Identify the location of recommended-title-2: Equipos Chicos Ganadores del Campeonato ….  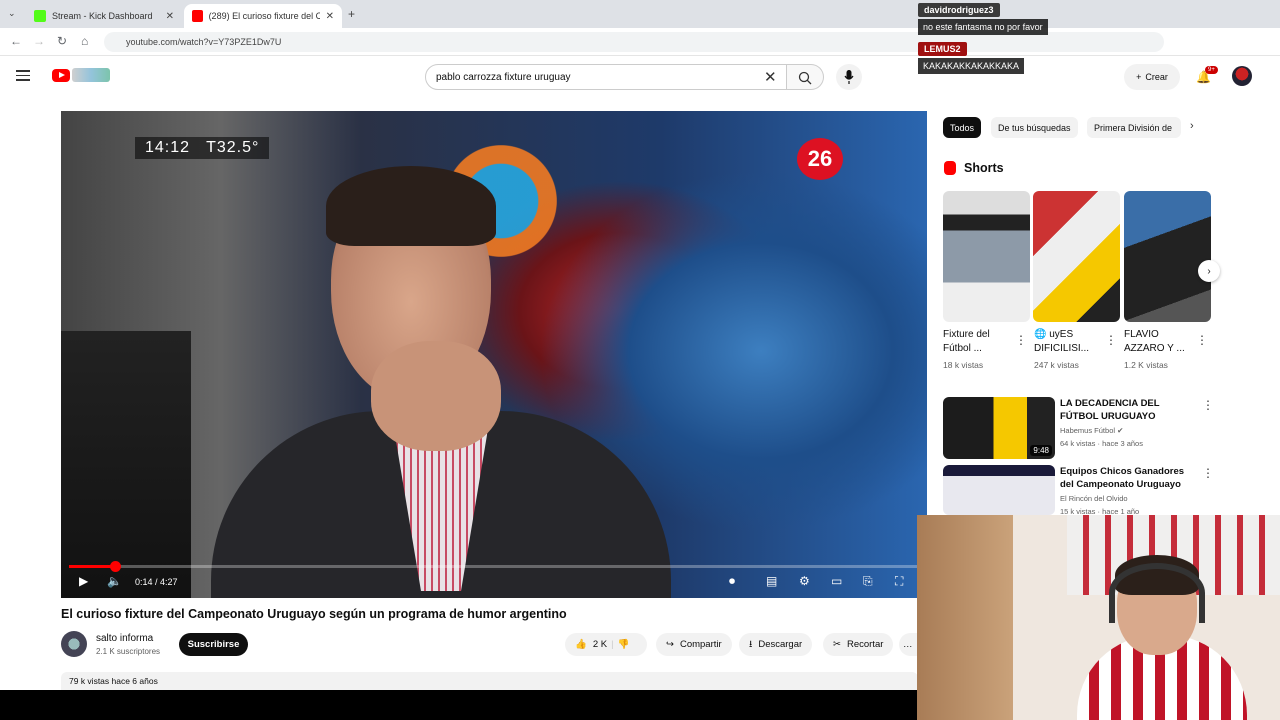
(1127, 478).